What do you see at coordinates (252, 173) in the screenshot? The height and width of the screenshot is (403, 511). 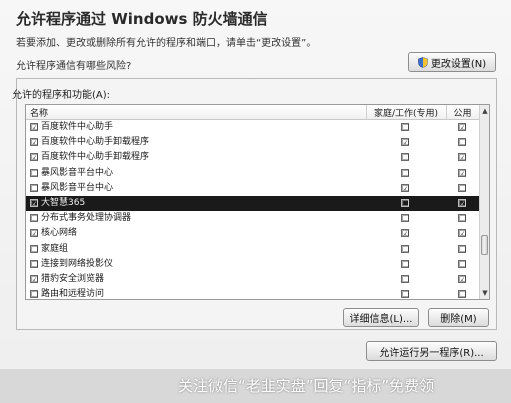 I see `program-row: ☐ 暴风影音平台中心 ☐ ☑` at bounding box center [252, 173].